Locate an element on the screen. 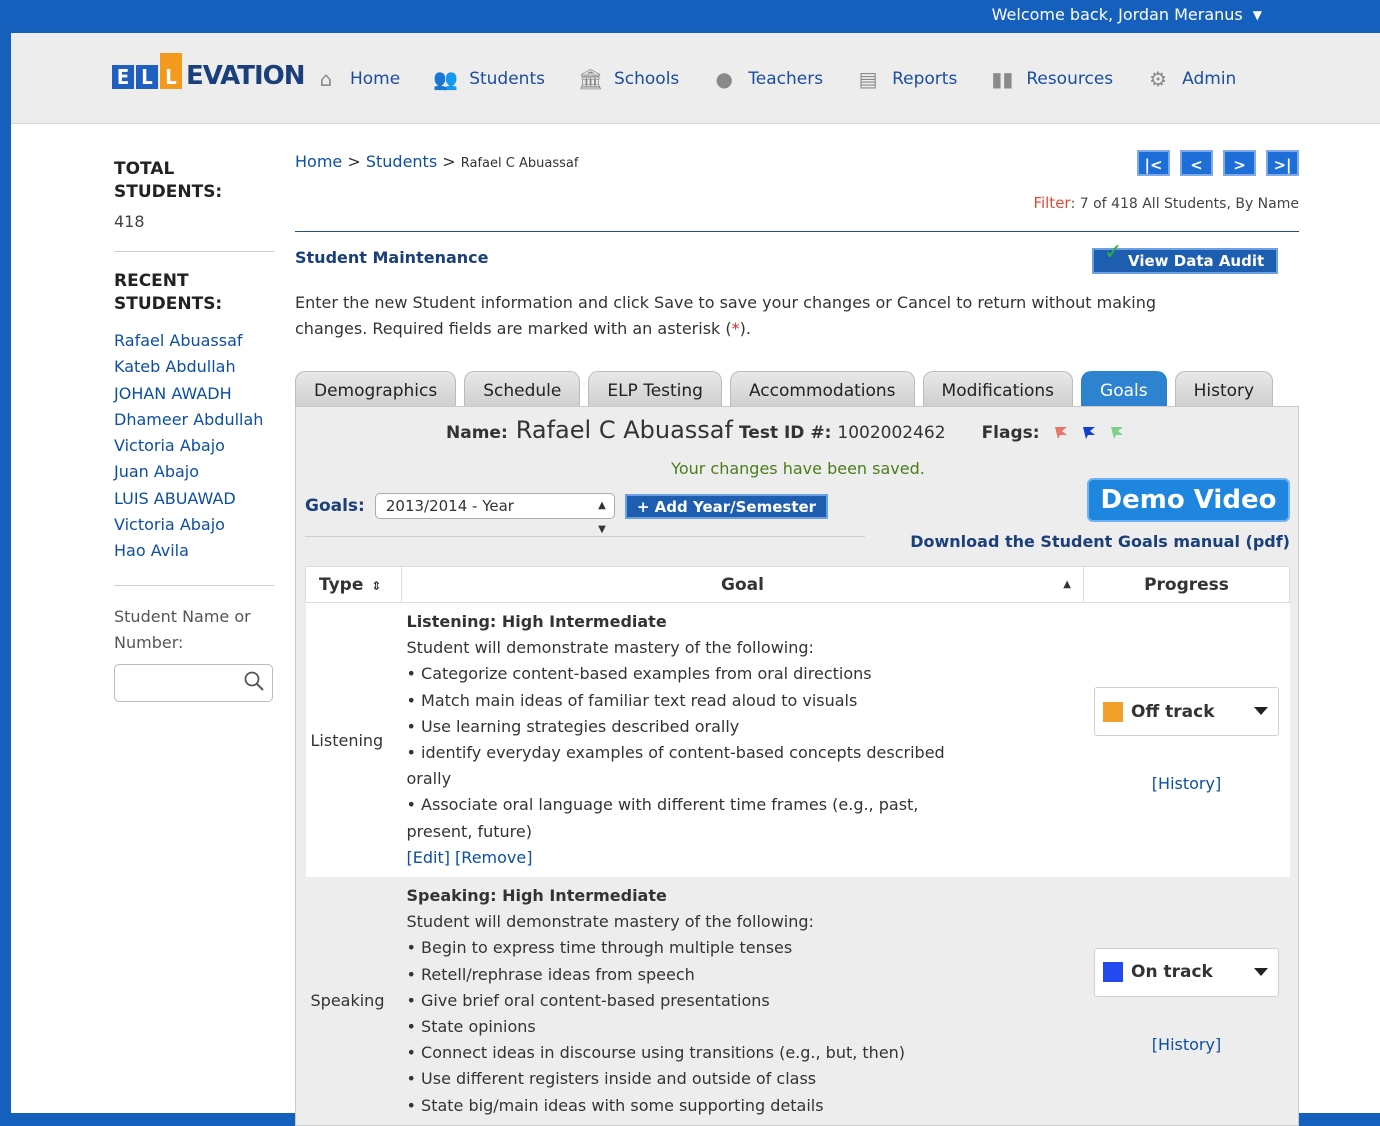 The height and width of the screenshot is (1126, 1380). view-data-audit-button: ✓ View Data Audit is located at coordinates (1185, 258).